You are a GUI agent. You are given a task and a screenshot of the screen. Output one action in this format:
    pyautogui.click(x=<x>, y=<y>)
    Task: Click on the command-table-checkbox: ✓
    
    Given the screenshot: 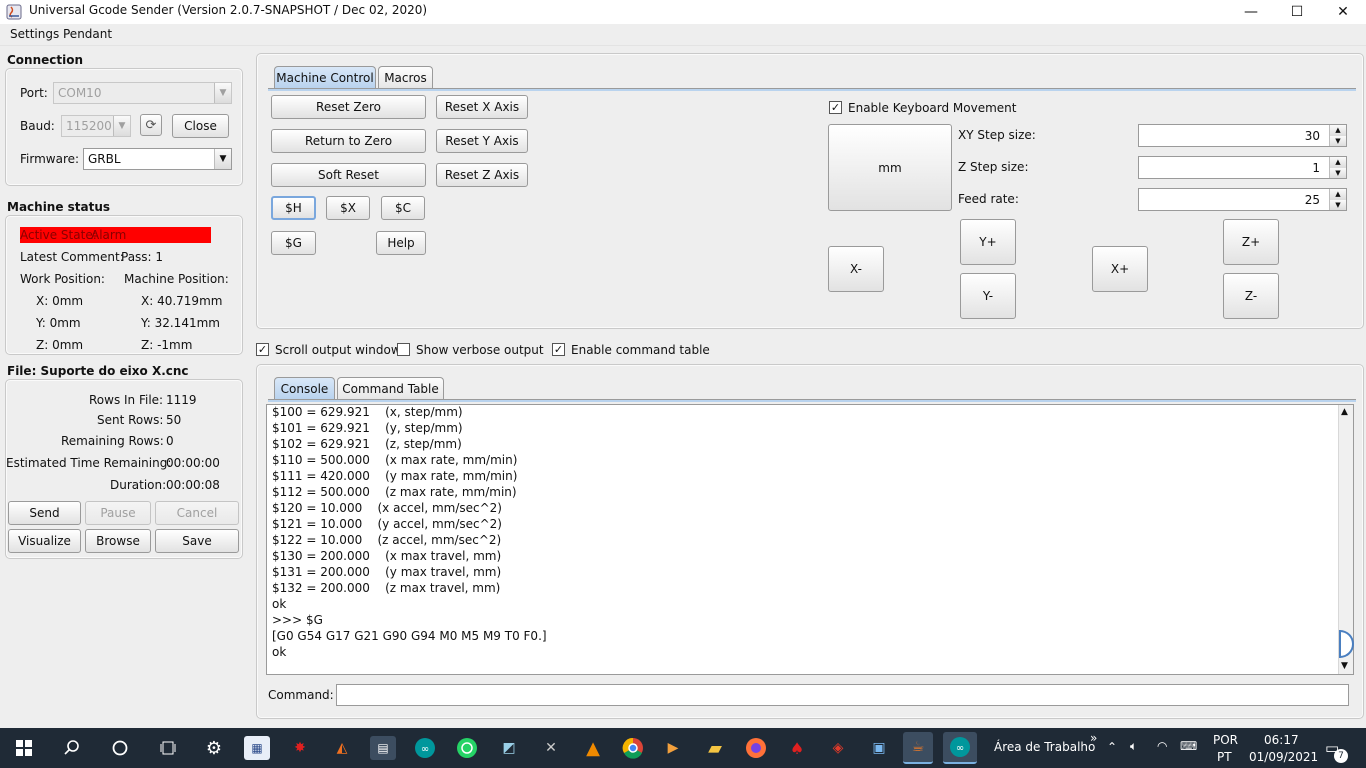 What is the action you would take?
    pyautogui.click(x=558, y=349)
    